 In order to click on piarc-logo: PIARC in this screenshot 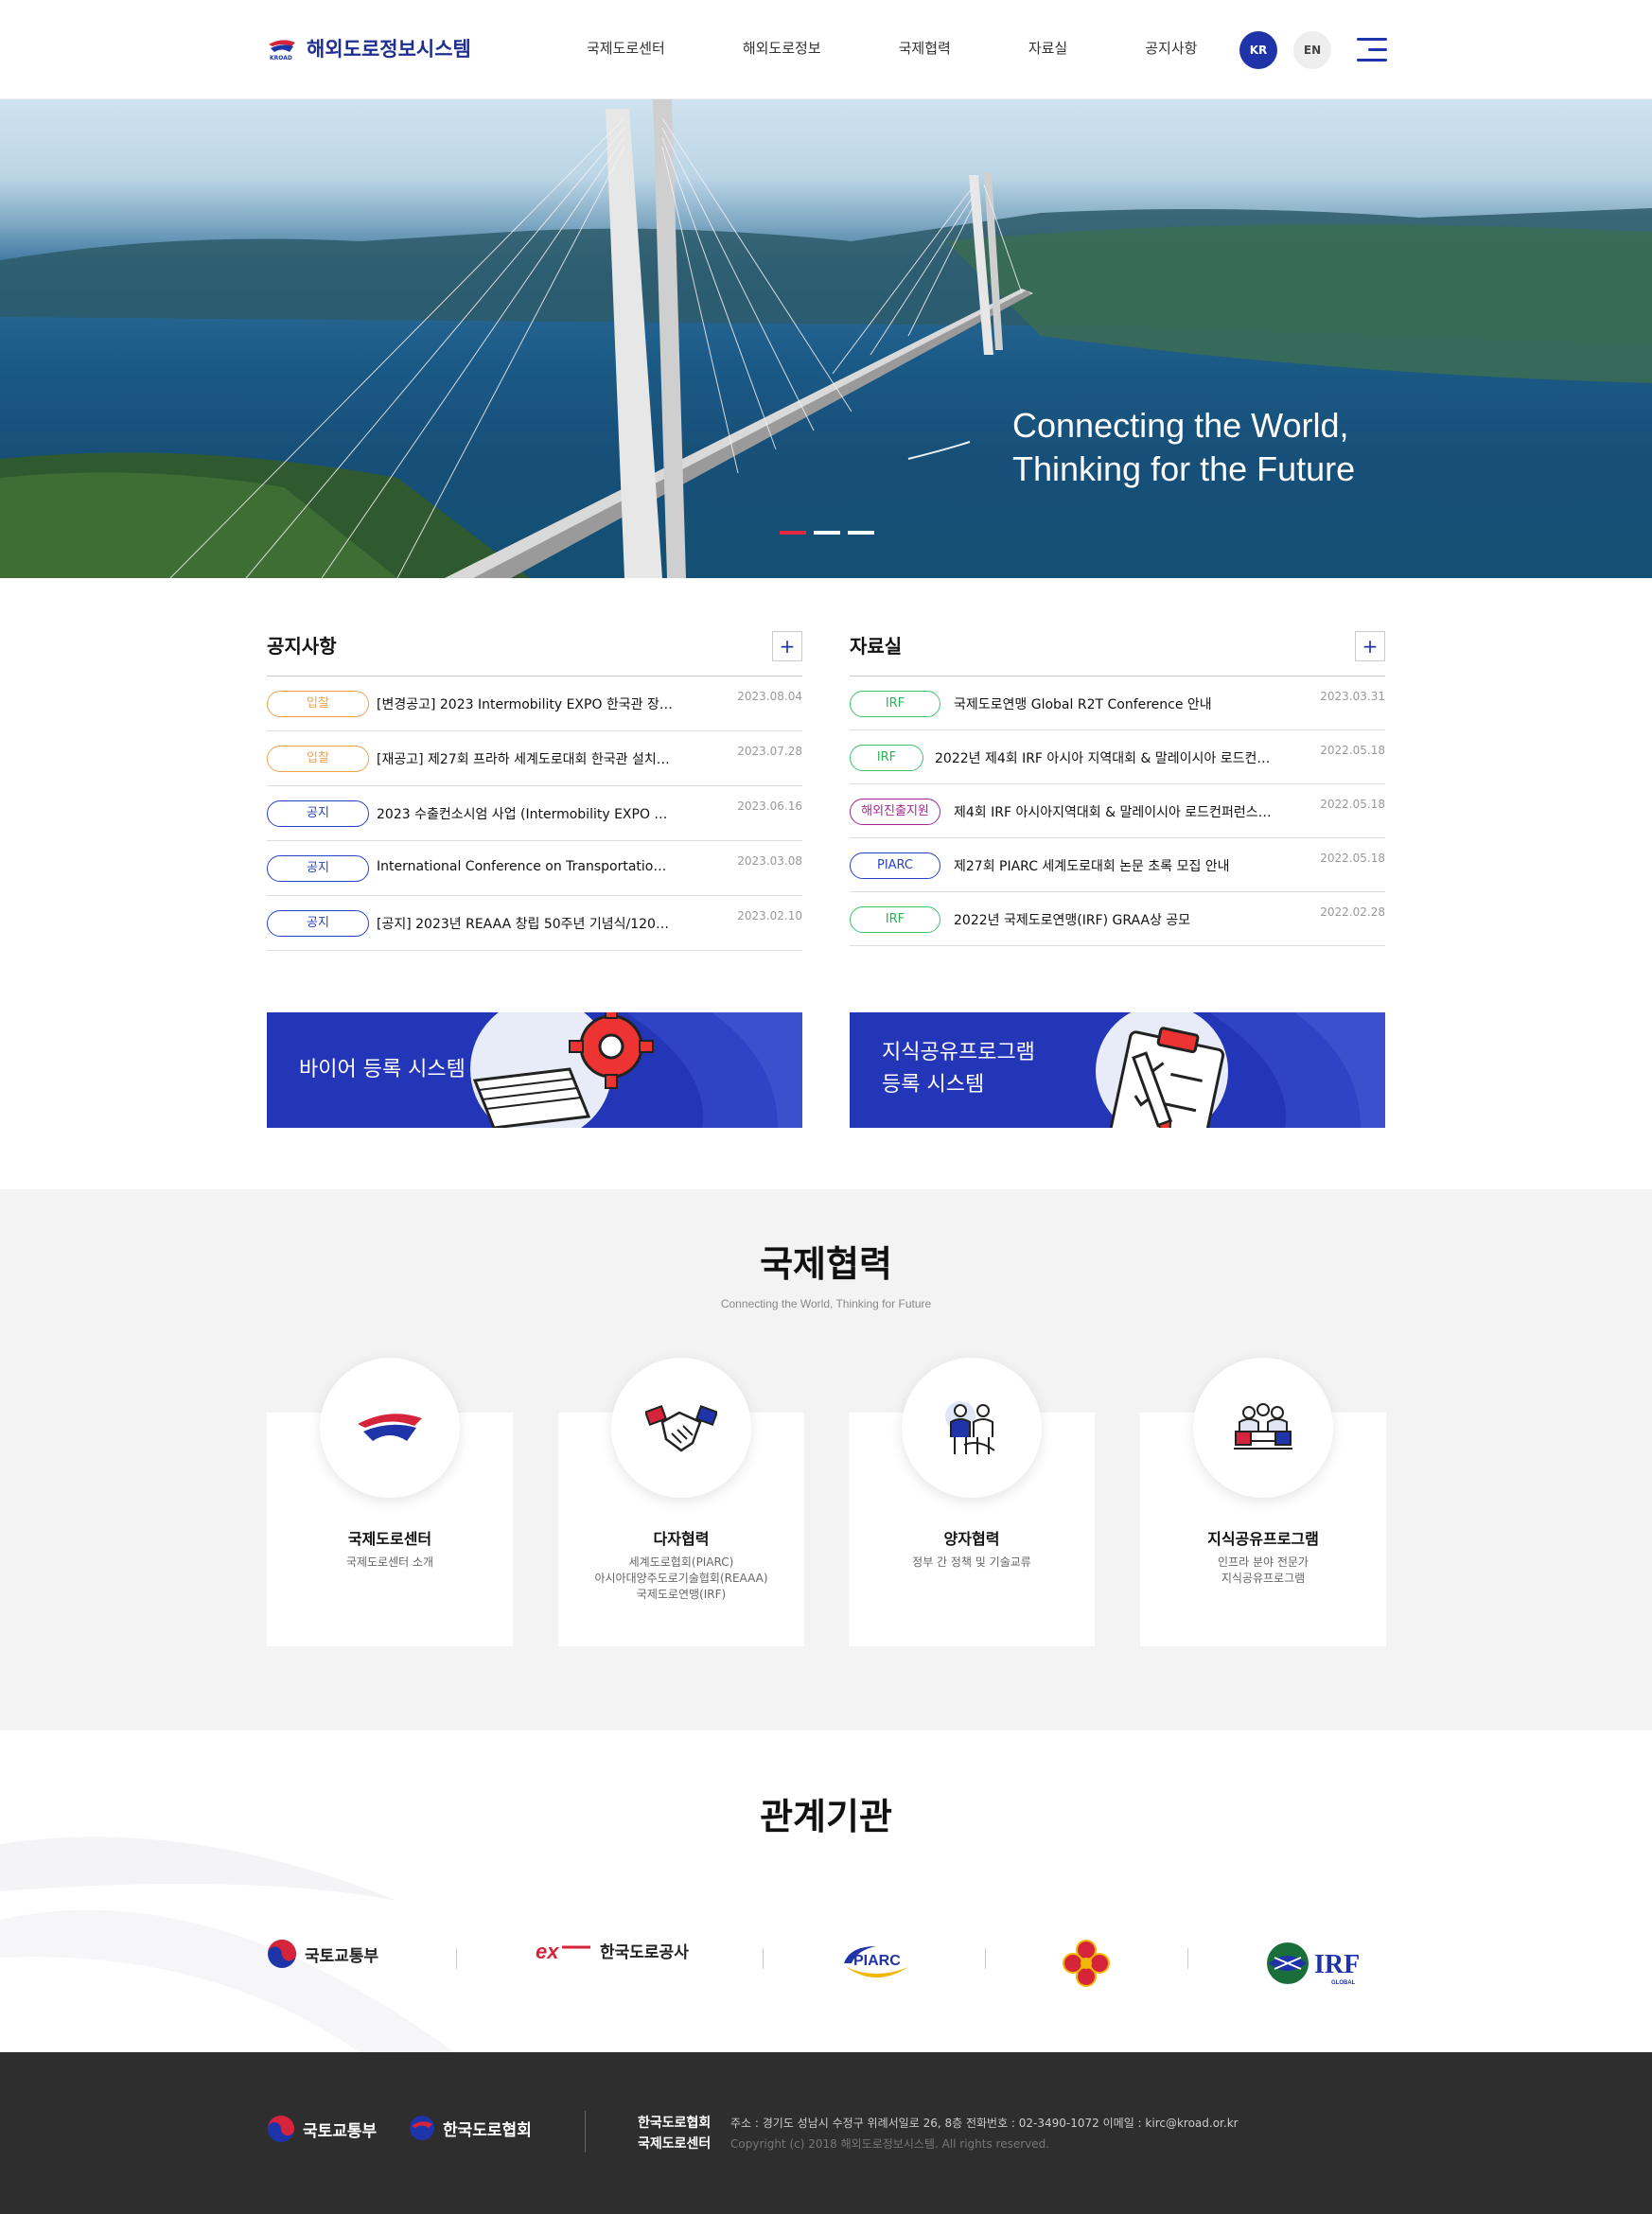, I will do `click(876, 1962)`.